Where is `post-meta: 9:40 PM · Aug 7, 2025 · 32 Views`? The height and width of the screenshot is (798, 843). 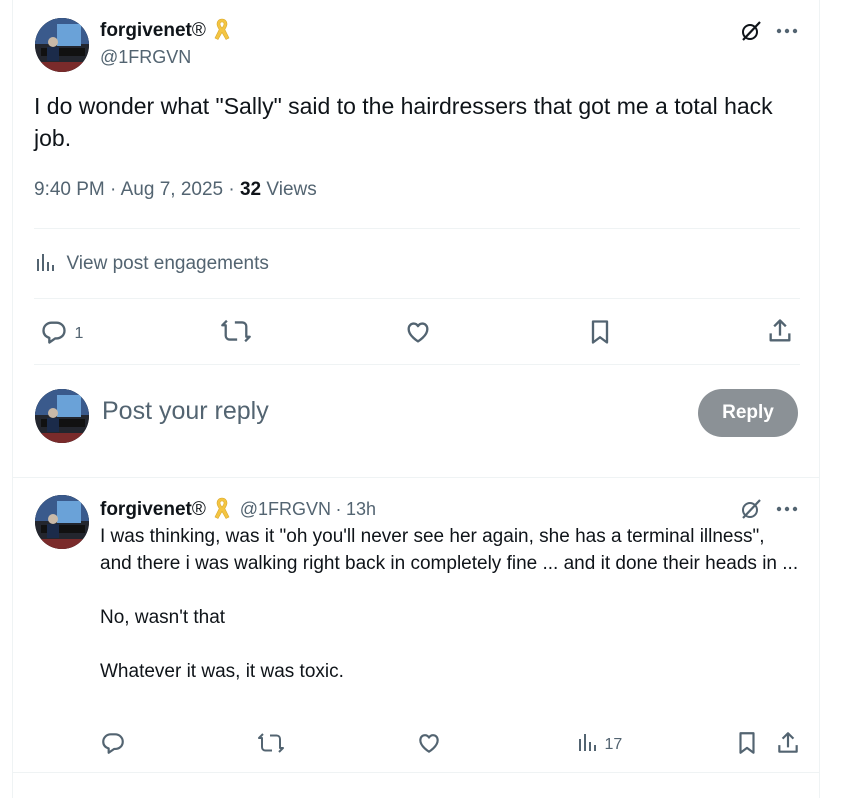
post-meta: 9:40 PM · Aug 7, 2025 · 32 Views is located at coordinates (175, 190).